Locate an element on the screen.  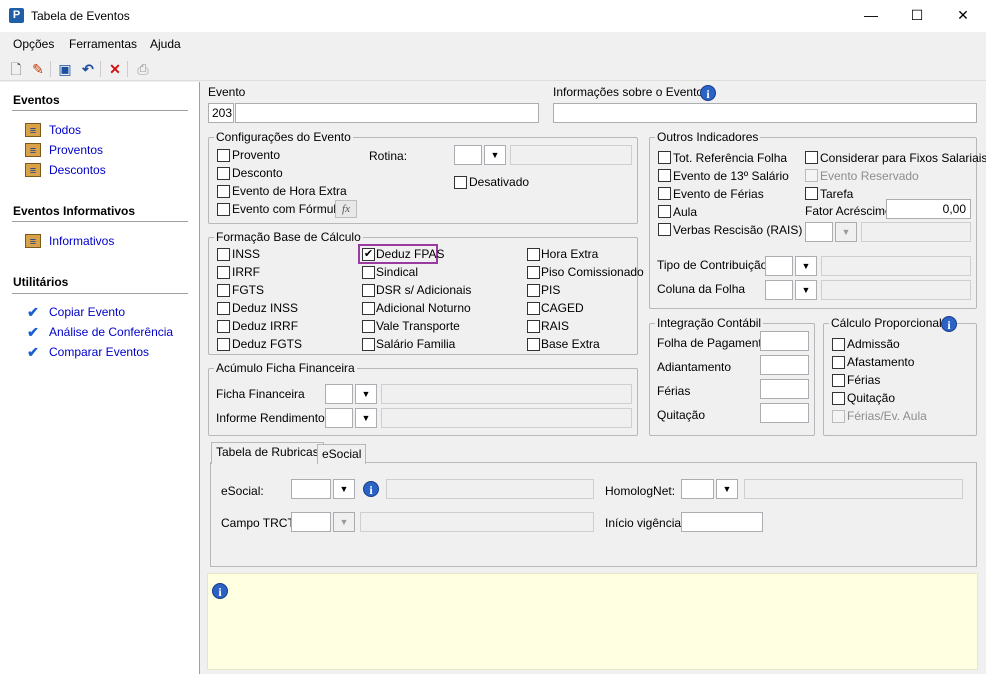
evento-code-input: 203 is located at coordinates (221, 113).